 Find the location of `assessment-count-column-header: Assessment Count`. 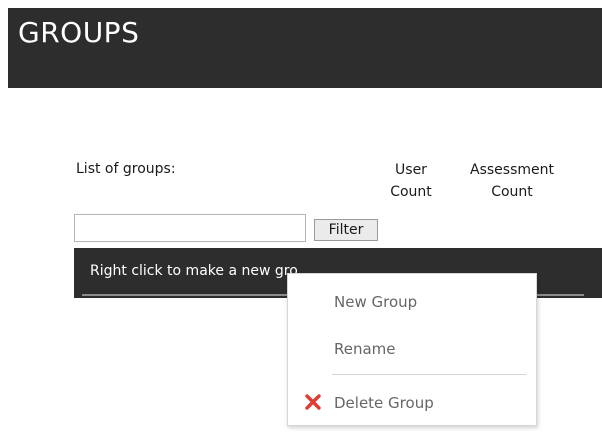

assessment-count-column-header: Assessment Count is located at coordinates (512, 181).